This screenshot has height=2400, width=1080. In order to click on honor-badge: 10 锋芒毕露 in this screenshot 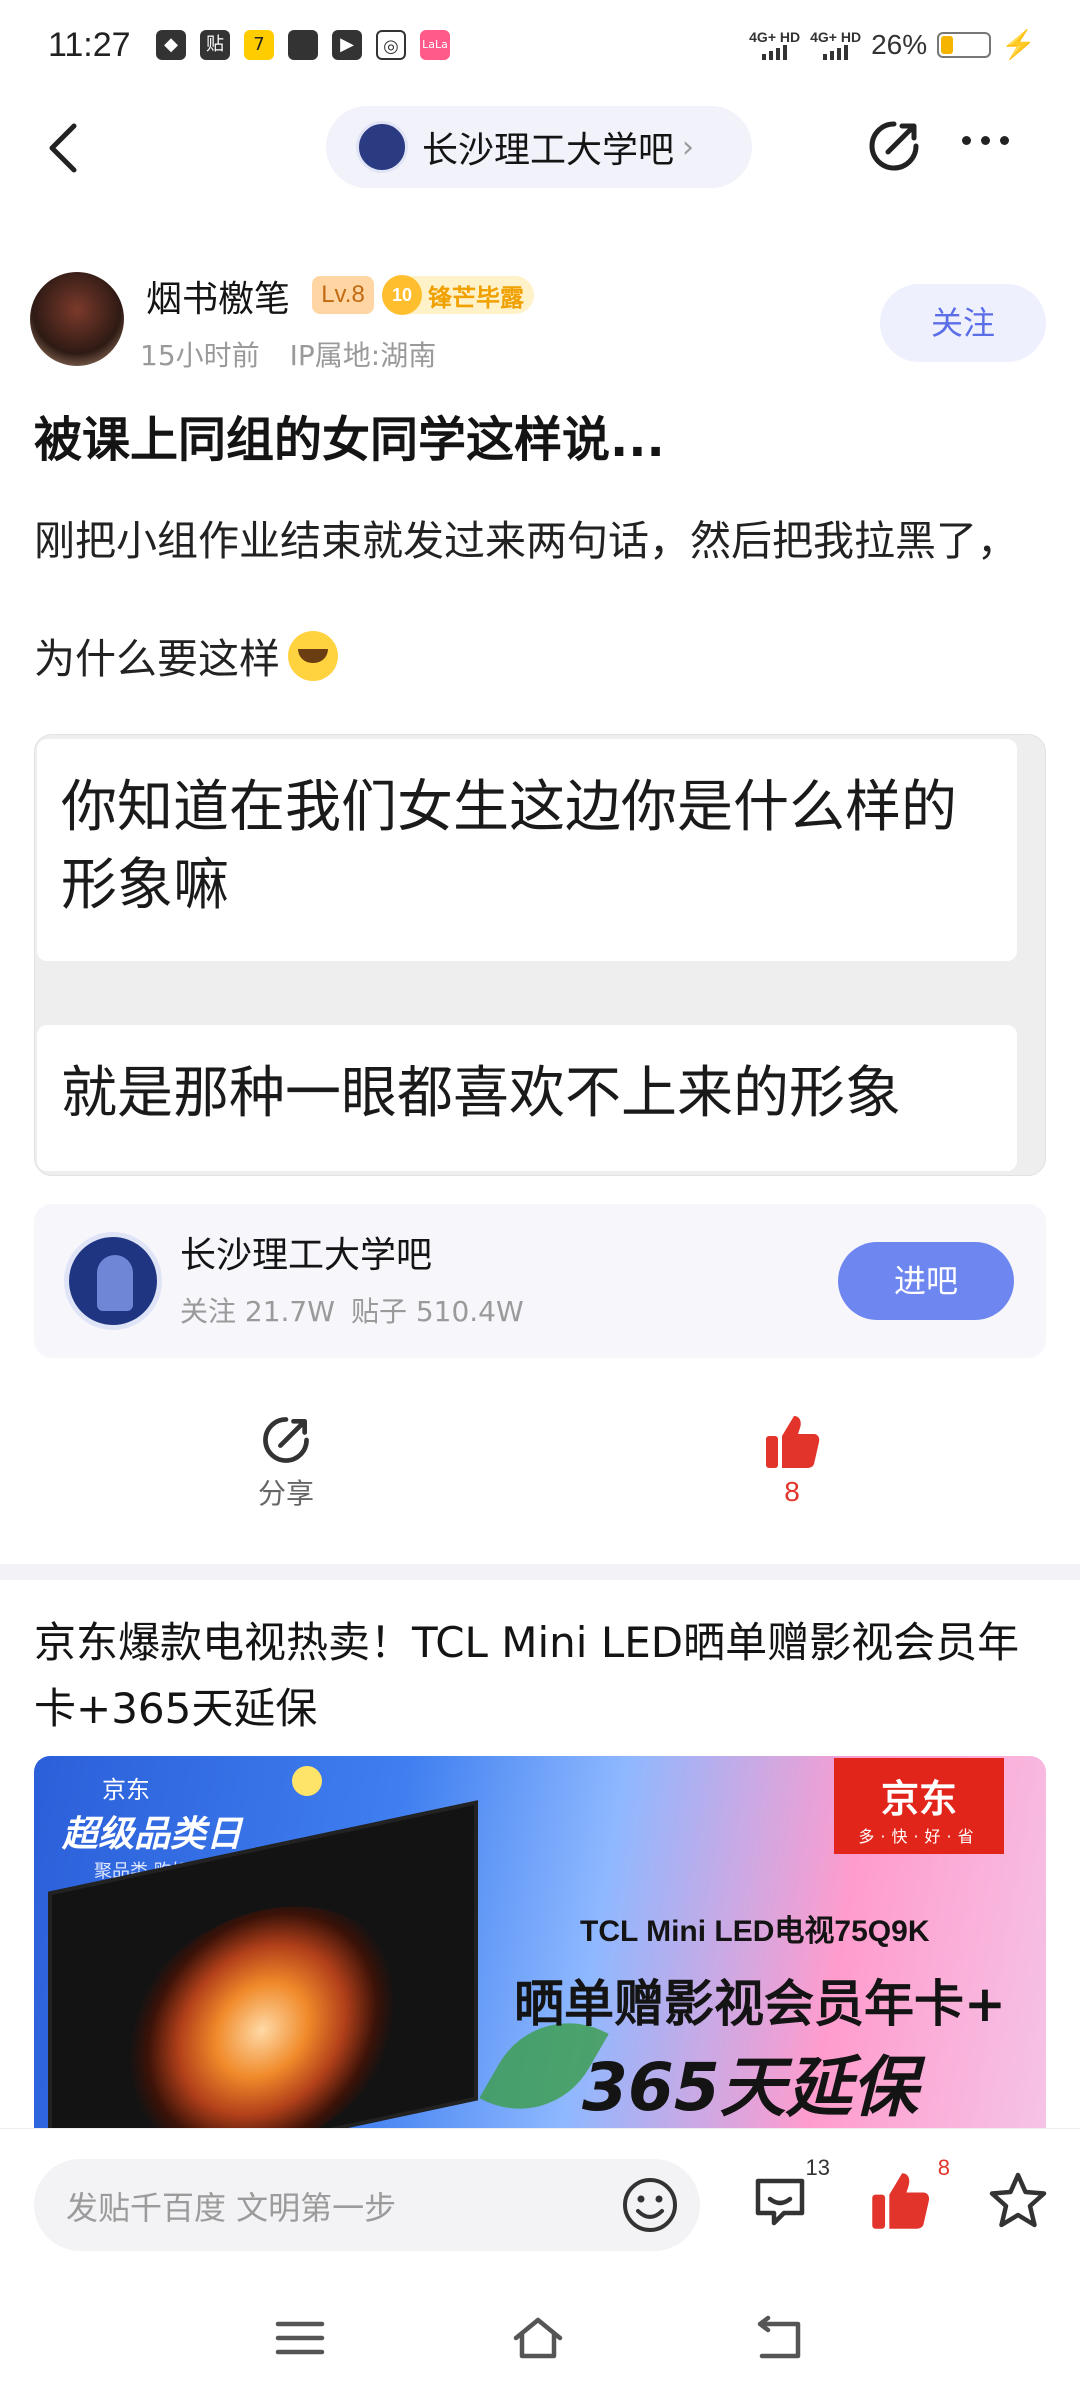, I will do `click(458, 295)`.